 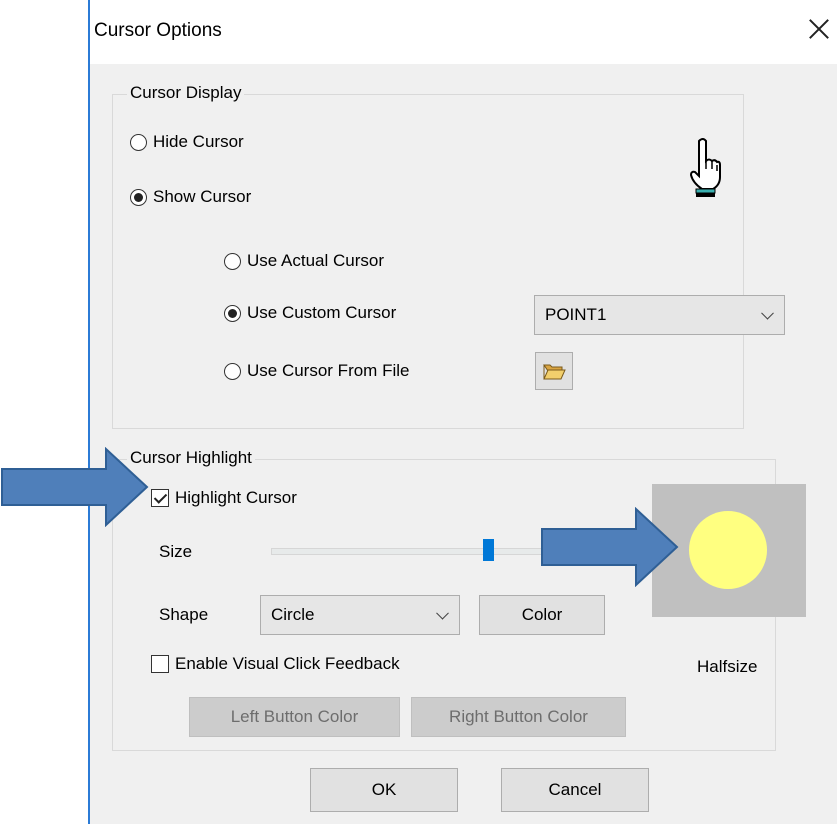 I want to click on custom-cursor-select: POINT1, so click(x=659, y=315).